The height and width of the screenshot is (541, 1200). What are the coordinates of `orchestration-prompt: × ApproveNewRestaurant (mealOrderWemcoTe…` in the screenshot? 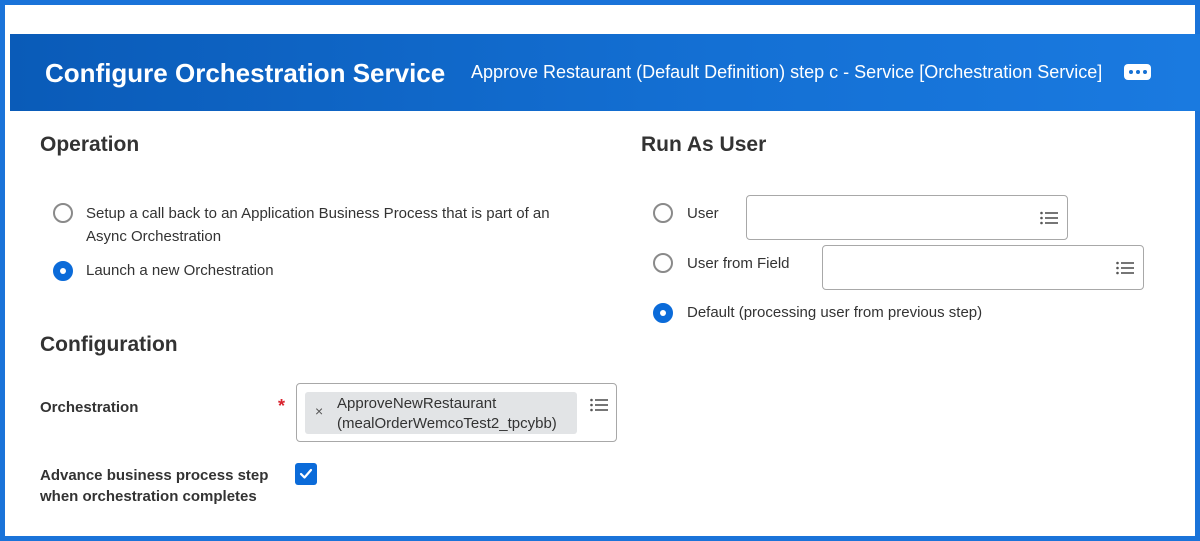 It's located at (456, 412).